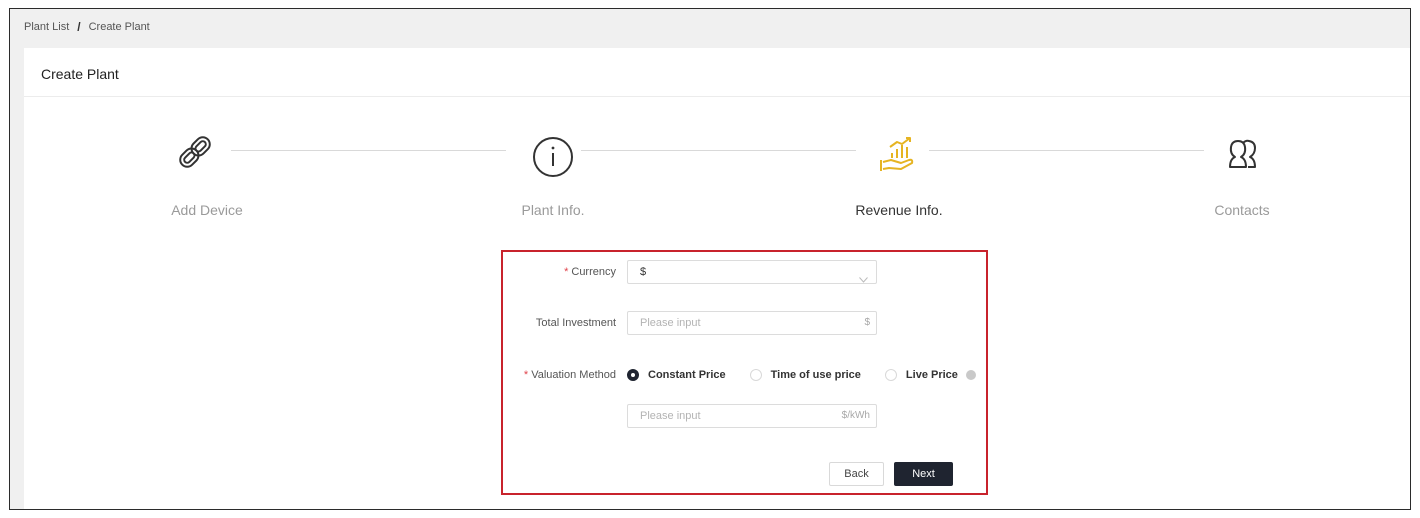 The width and height of the screenshot is (1420, 518). I want to click on card-divider, so click(717, 96).